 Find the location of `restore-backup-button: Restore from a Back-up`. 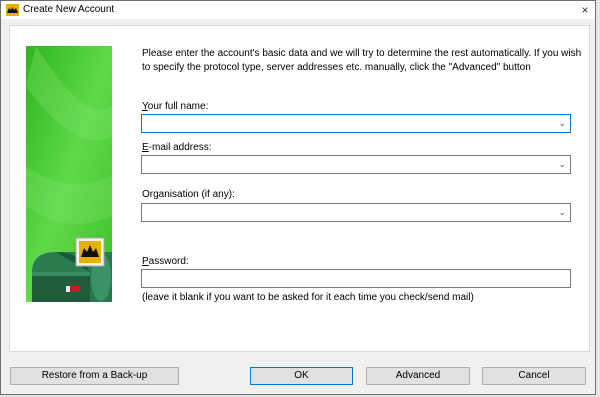

restore-backup-button: Restore from a Back-up is located at coordinates (94, 376).